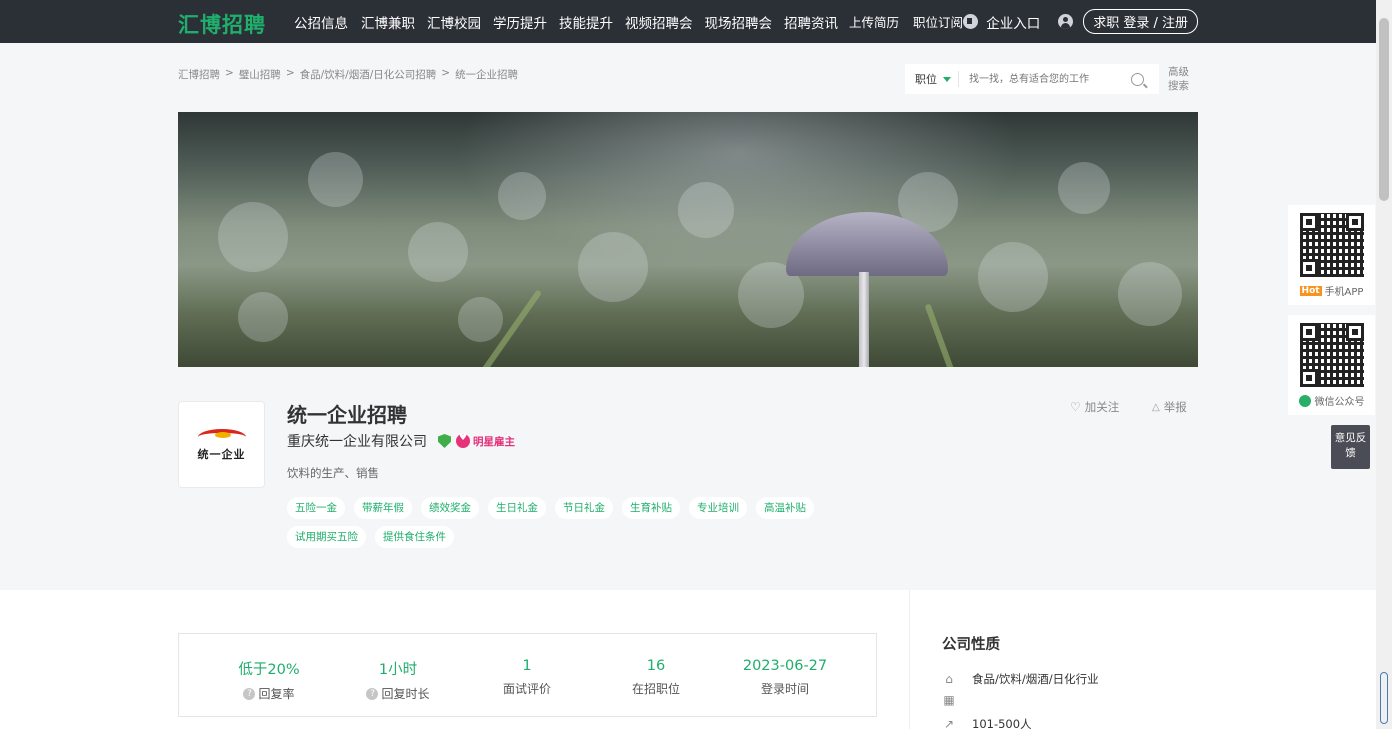 The width and height of the screenshot is (1392, 729). Describe the element at coordinates (1137, 79) in the screenshot. I see `search-icon` at that location.